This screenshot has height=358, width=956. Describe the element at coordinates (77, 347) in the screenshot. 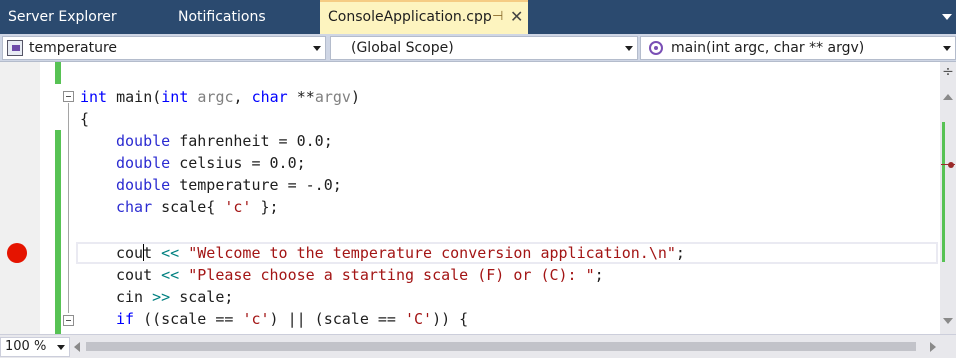

I see `scroll-left-icon` at that location.